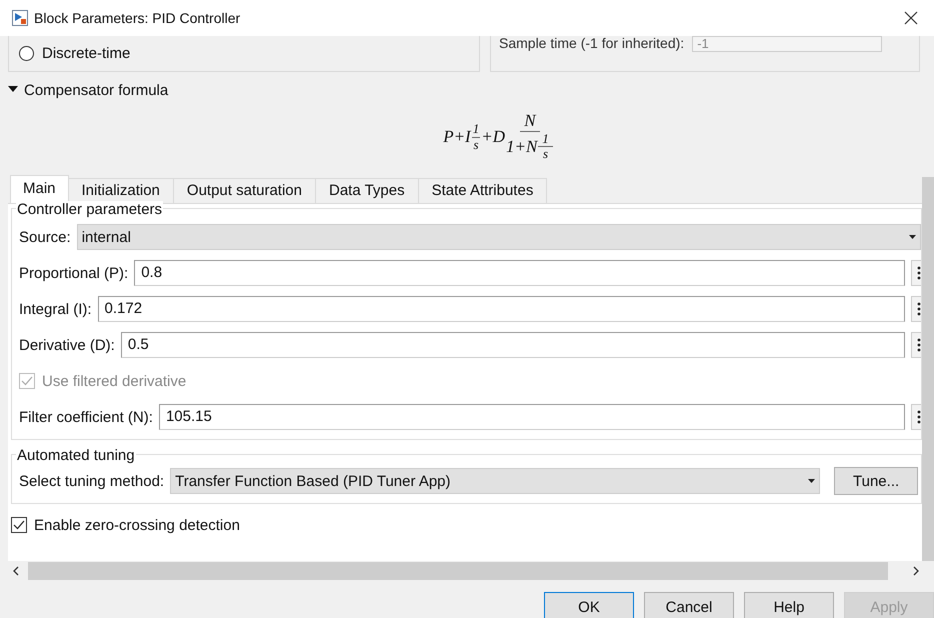 This screenshot has width=934, height=618. Describe the element at coordinates (495, 481) in the screenshot. I see `tuning-method-dropdown: Transfer Function Based (PID Tuner App)` at that location.